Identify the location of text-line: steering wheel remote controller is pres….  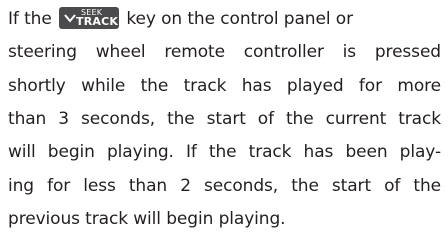
(224, 52).